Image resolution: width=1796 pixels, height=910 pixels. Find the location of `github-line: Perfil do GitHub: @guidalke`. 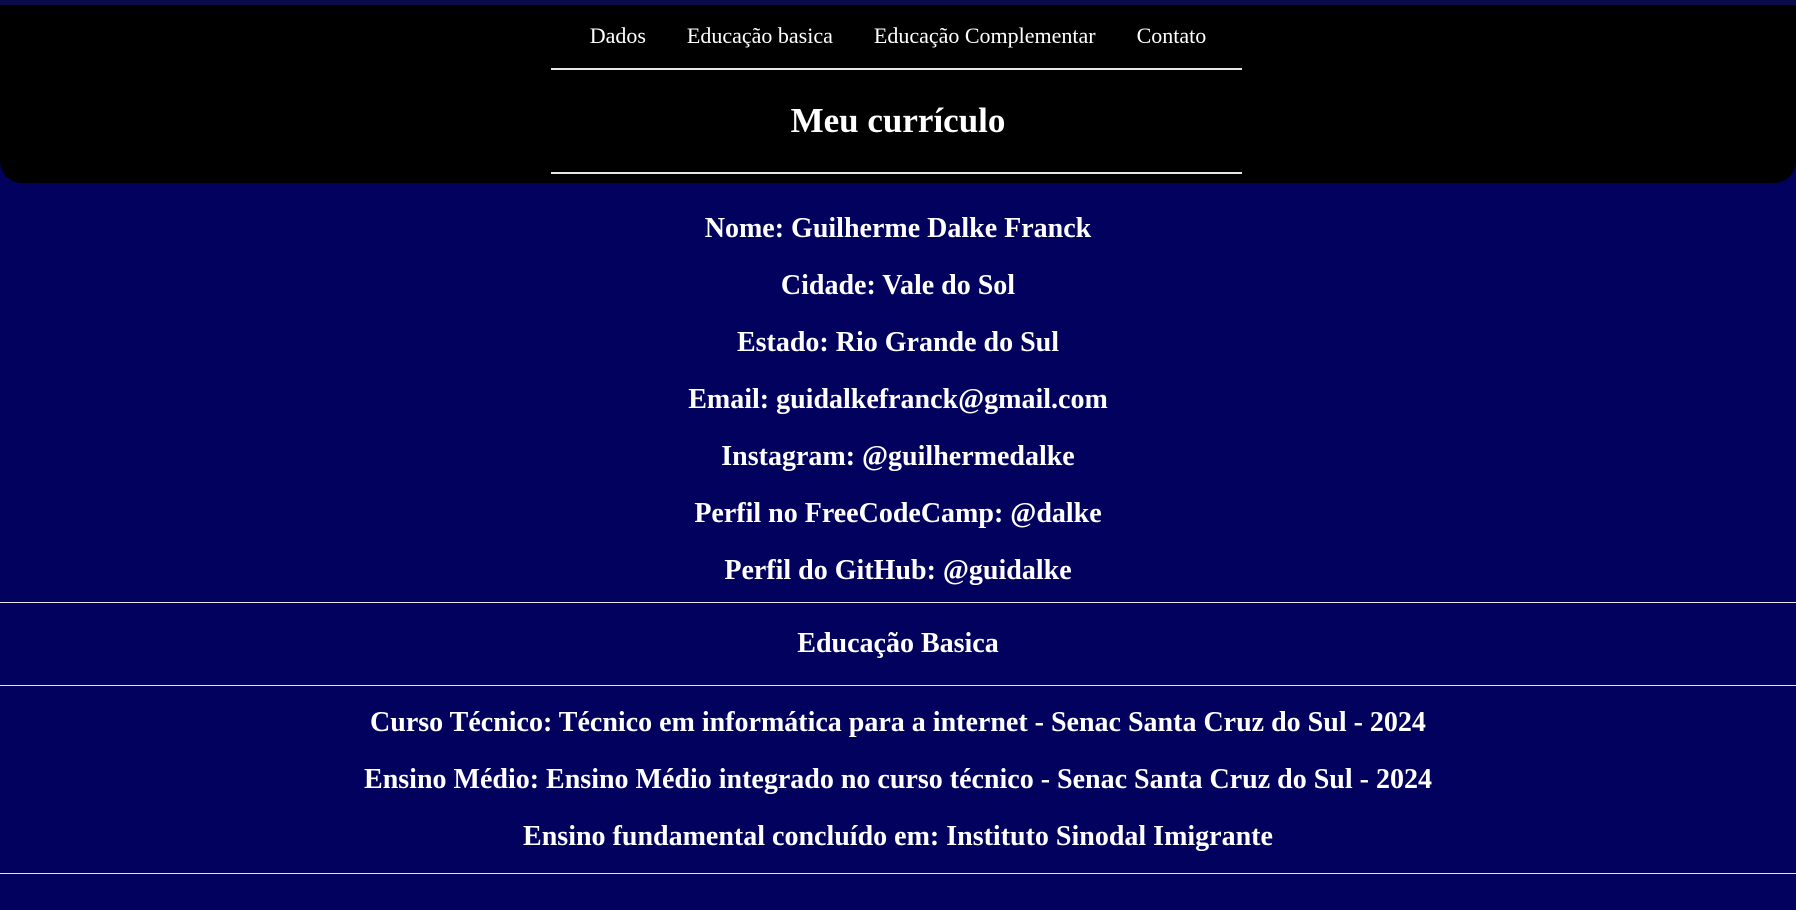

github-line: Perfil do GitHub: @guidalke is located at coordinates (898, 570).